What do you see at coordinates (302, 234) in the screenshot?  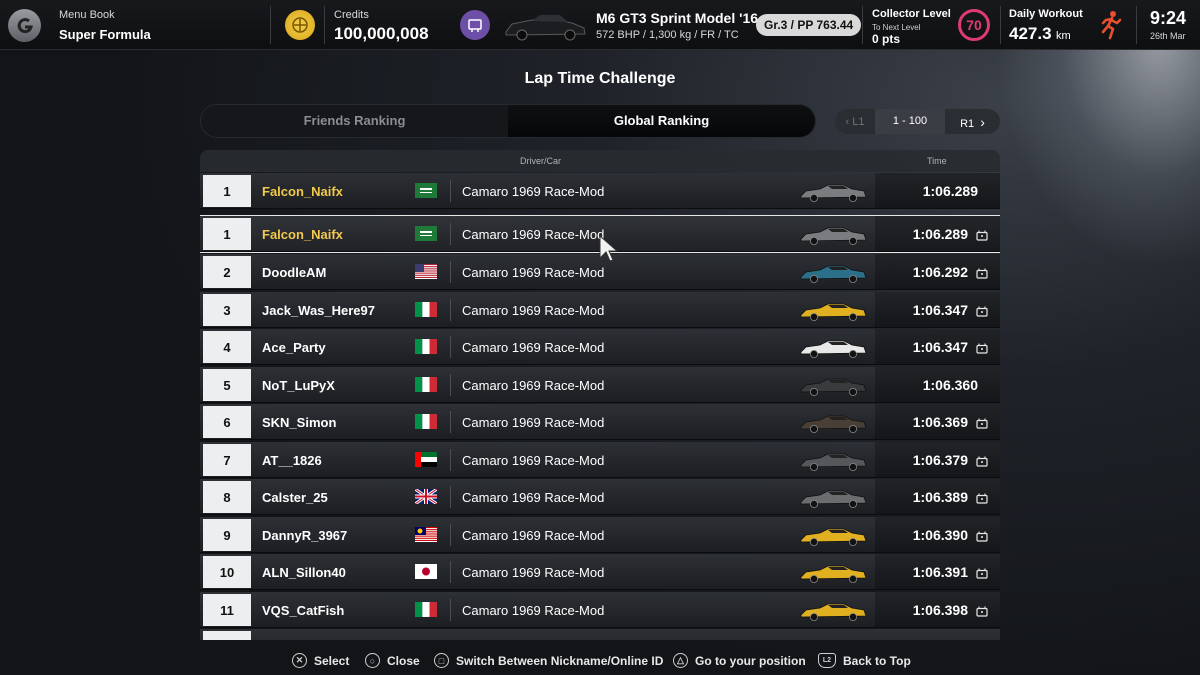 I see `driver-name: Falcon_Naifx` at bounding box center [302, 234].